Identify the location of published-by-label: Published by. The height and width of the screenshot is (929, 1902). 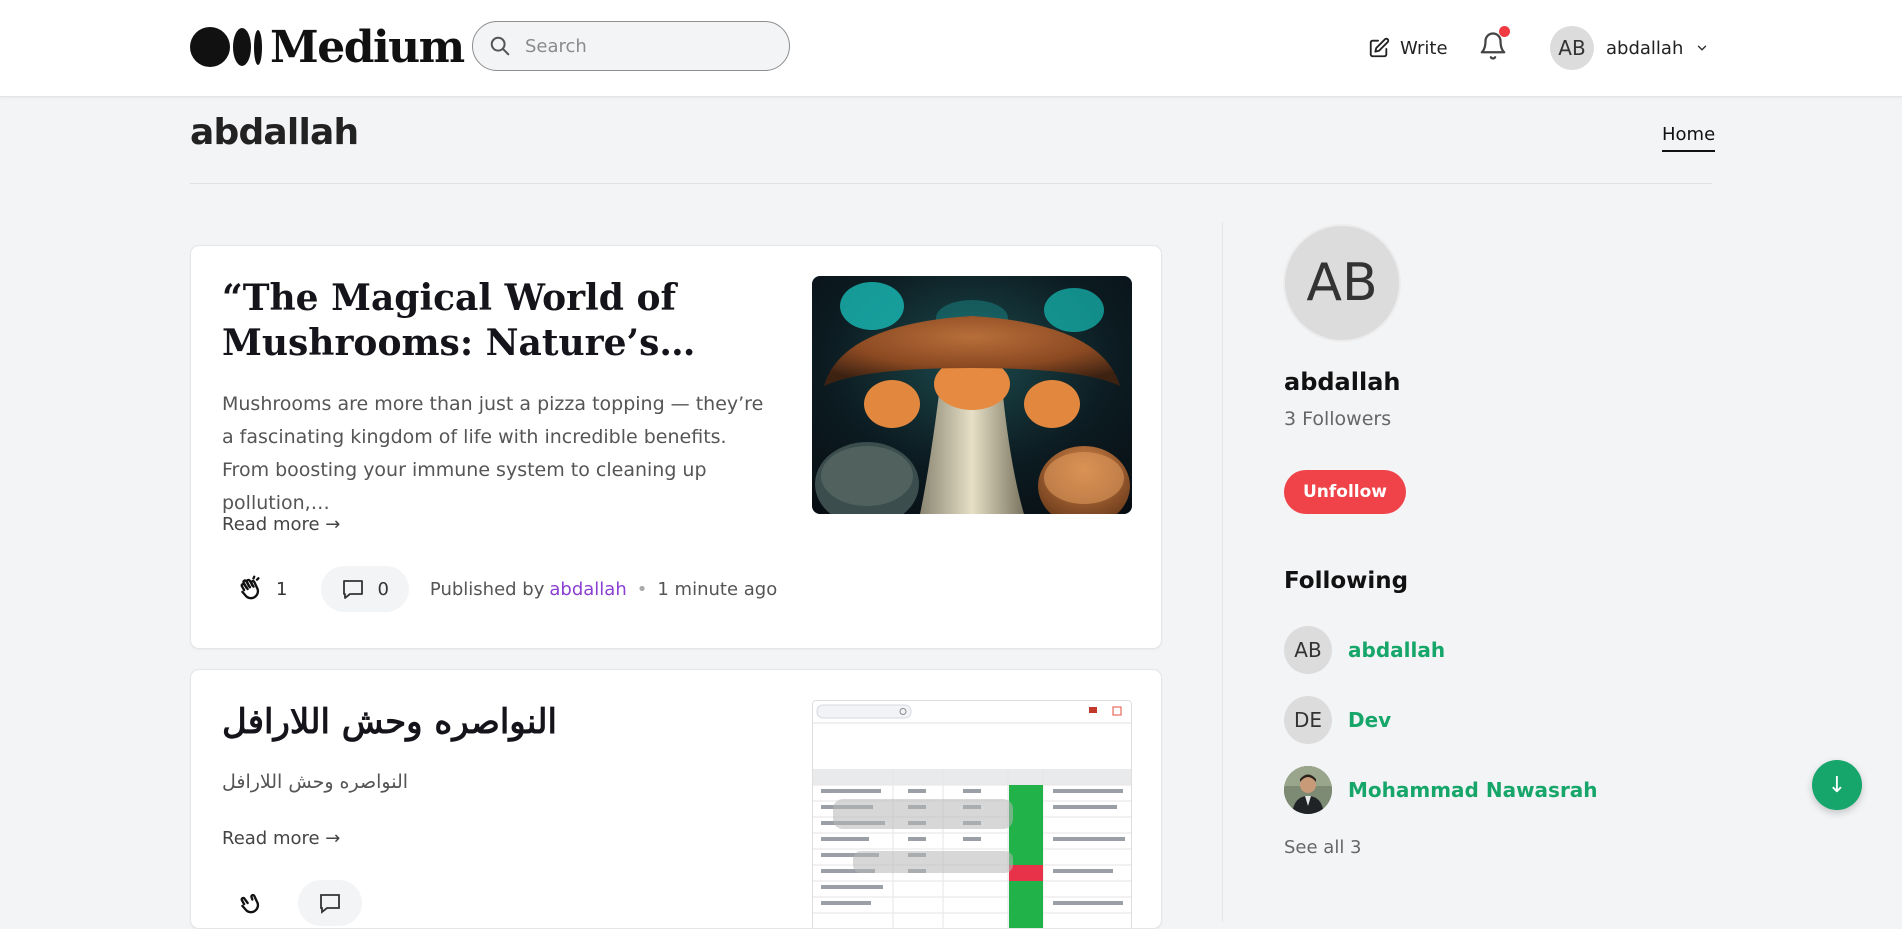
(487, 589).